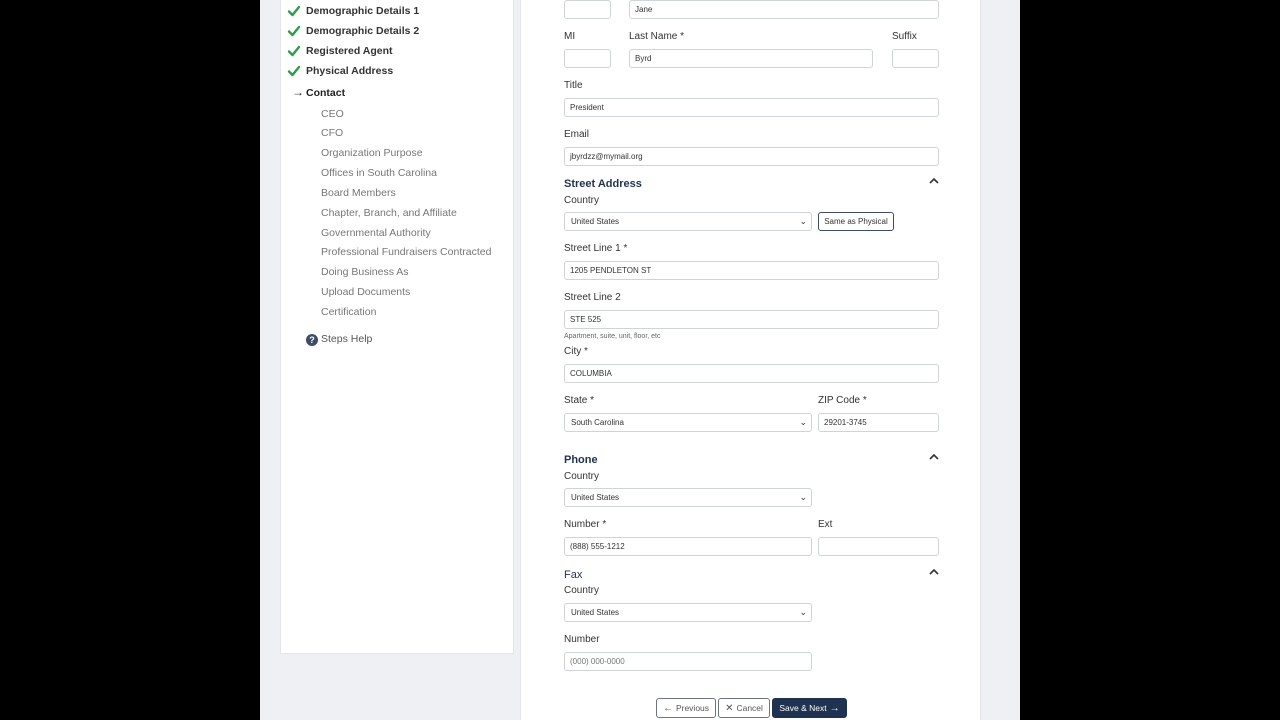  What do you see at coordinates (751, 373) in the screenshot?
I see `city-input: COLUMBIA` at bounding box center [751, 373].